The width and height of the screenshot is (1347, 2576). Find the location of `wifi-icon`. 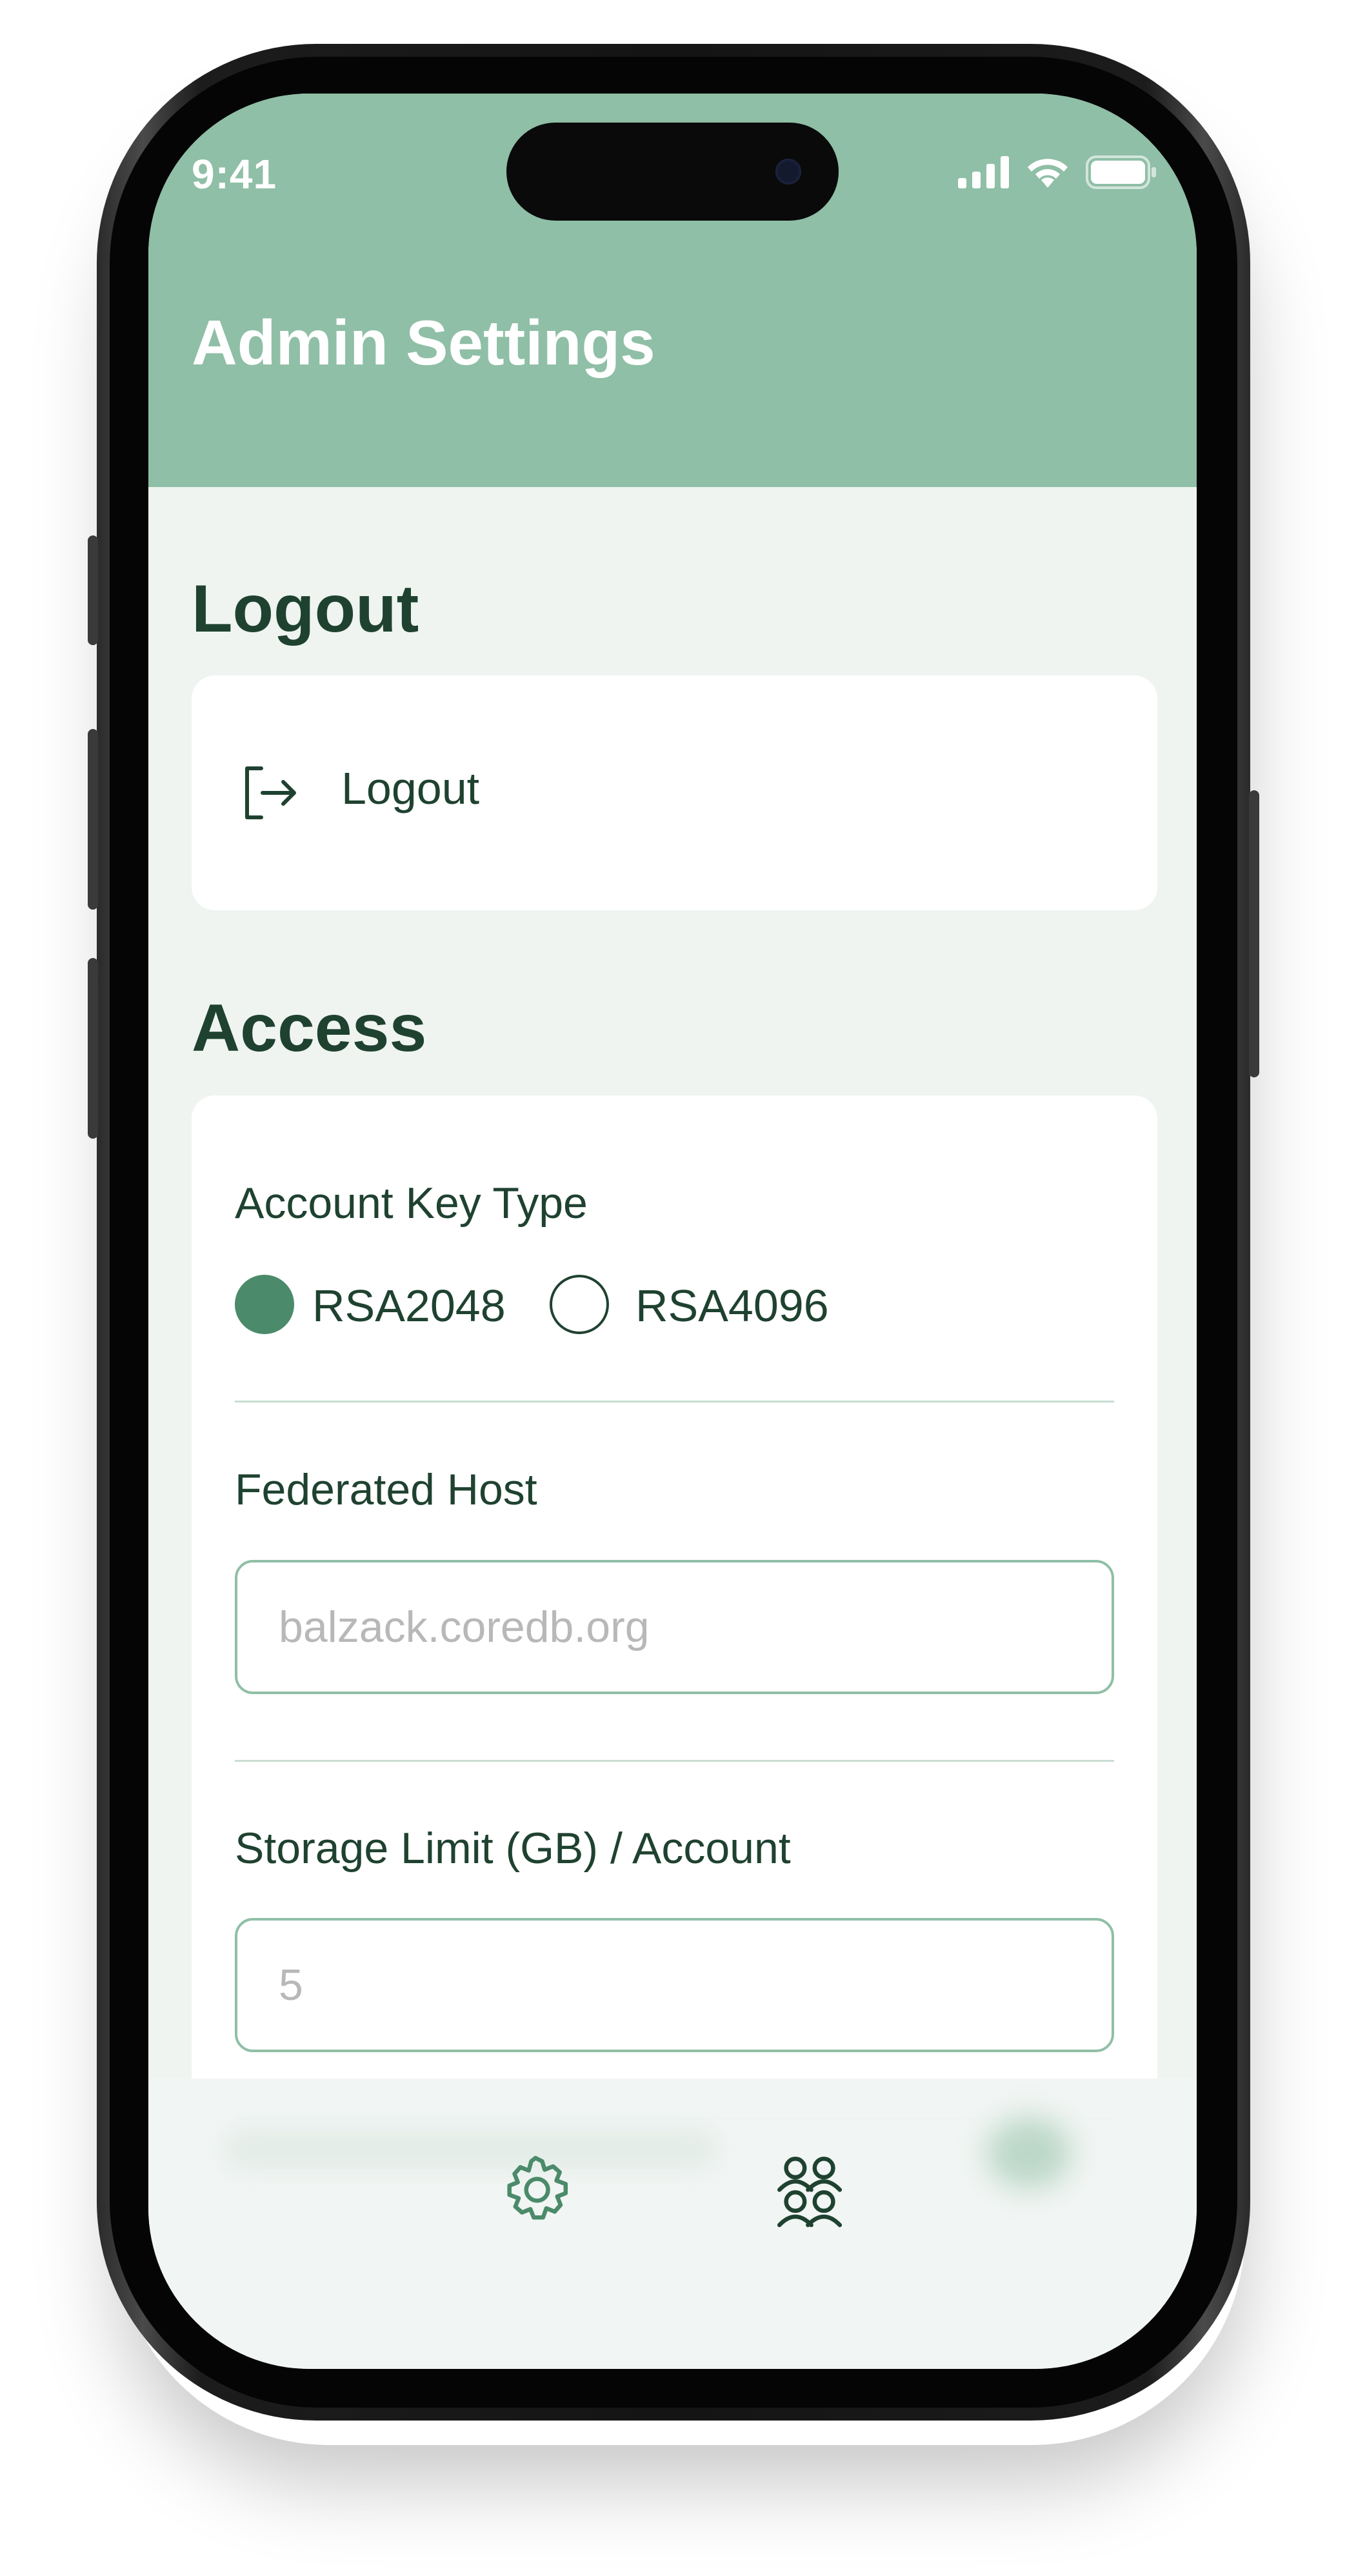

wifi-icon is located at coordinates (1048, 173).